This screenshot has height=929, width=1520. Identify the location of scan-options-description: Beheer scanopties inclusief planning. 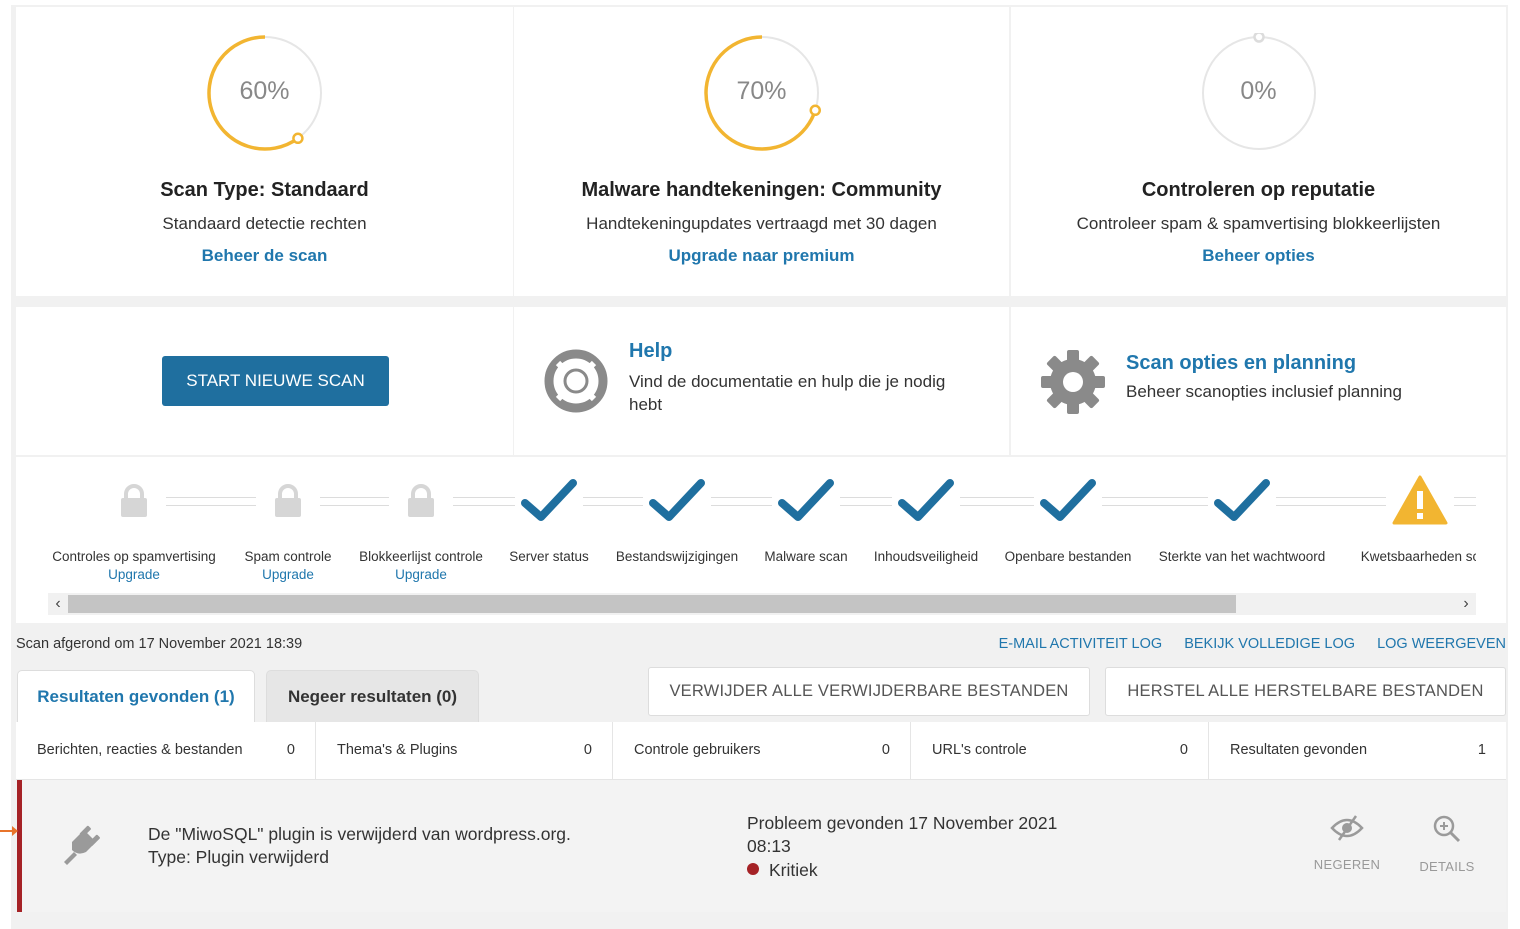
(1264, 391).